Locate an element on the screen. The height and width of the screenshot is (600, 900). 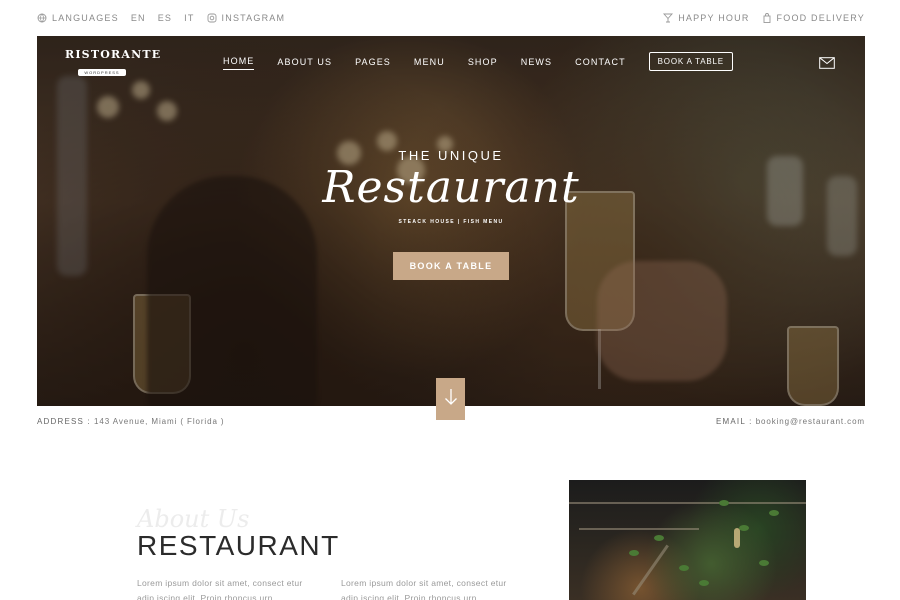
scroll-down-button is located at coordinates (450, 399).